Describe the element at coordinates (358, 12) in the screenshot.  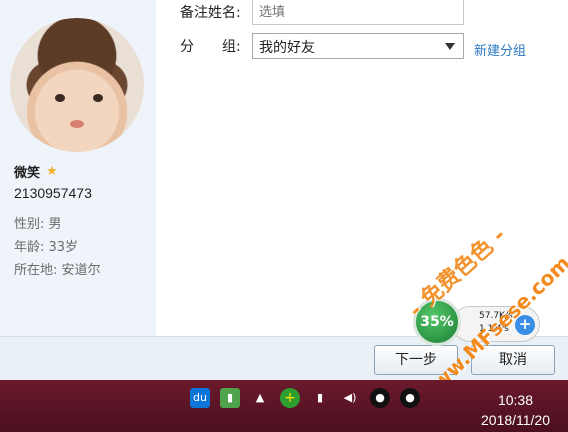
I see `remark-input` at that location.